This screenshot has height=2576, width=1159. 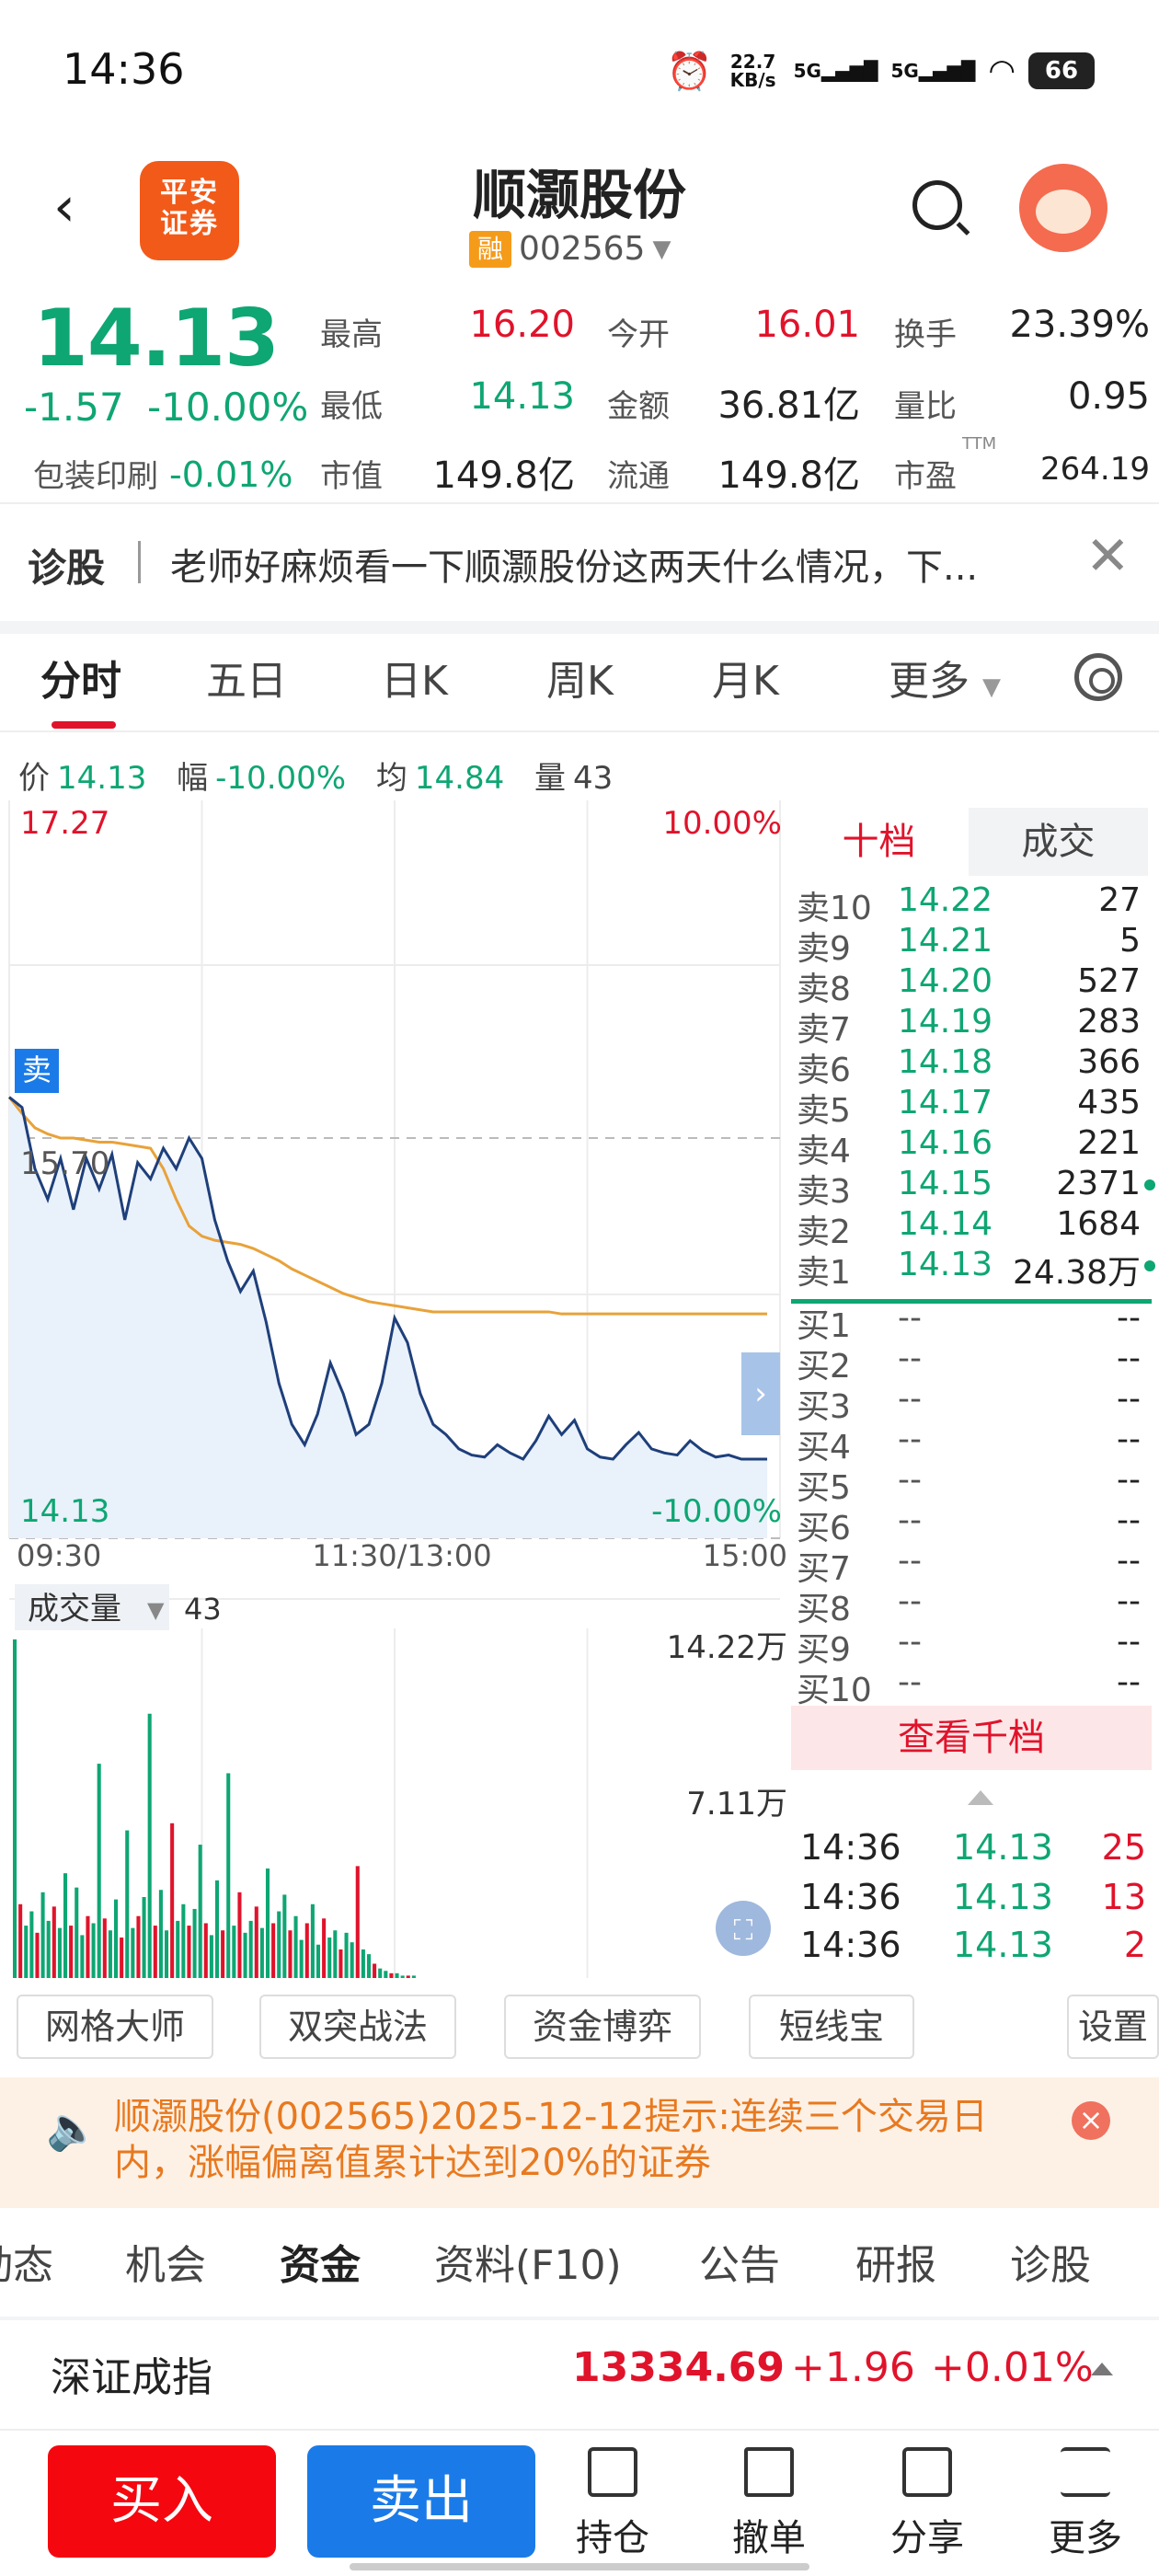 What do you see at coordinates (879, 842) in the screenshot?
I see `tab-levels: 十档` at bounding box center [879, 842].